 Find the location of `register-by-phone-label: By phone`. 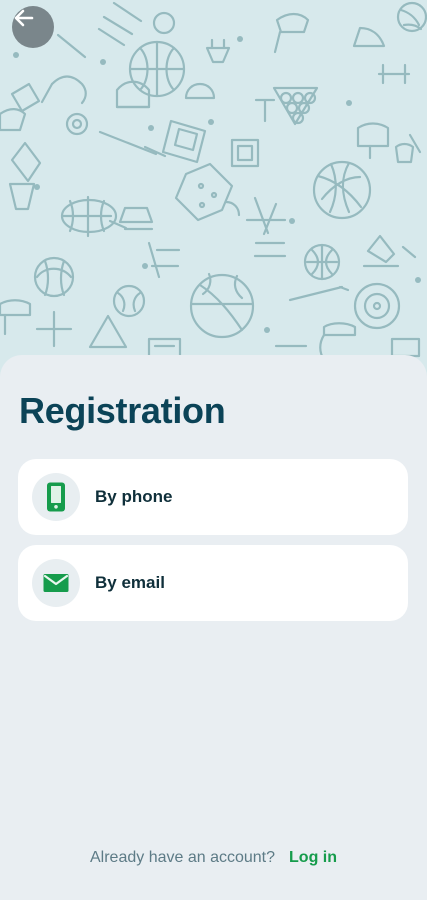

register-by-phone-label: By phone is located at coordinates (134, 496).